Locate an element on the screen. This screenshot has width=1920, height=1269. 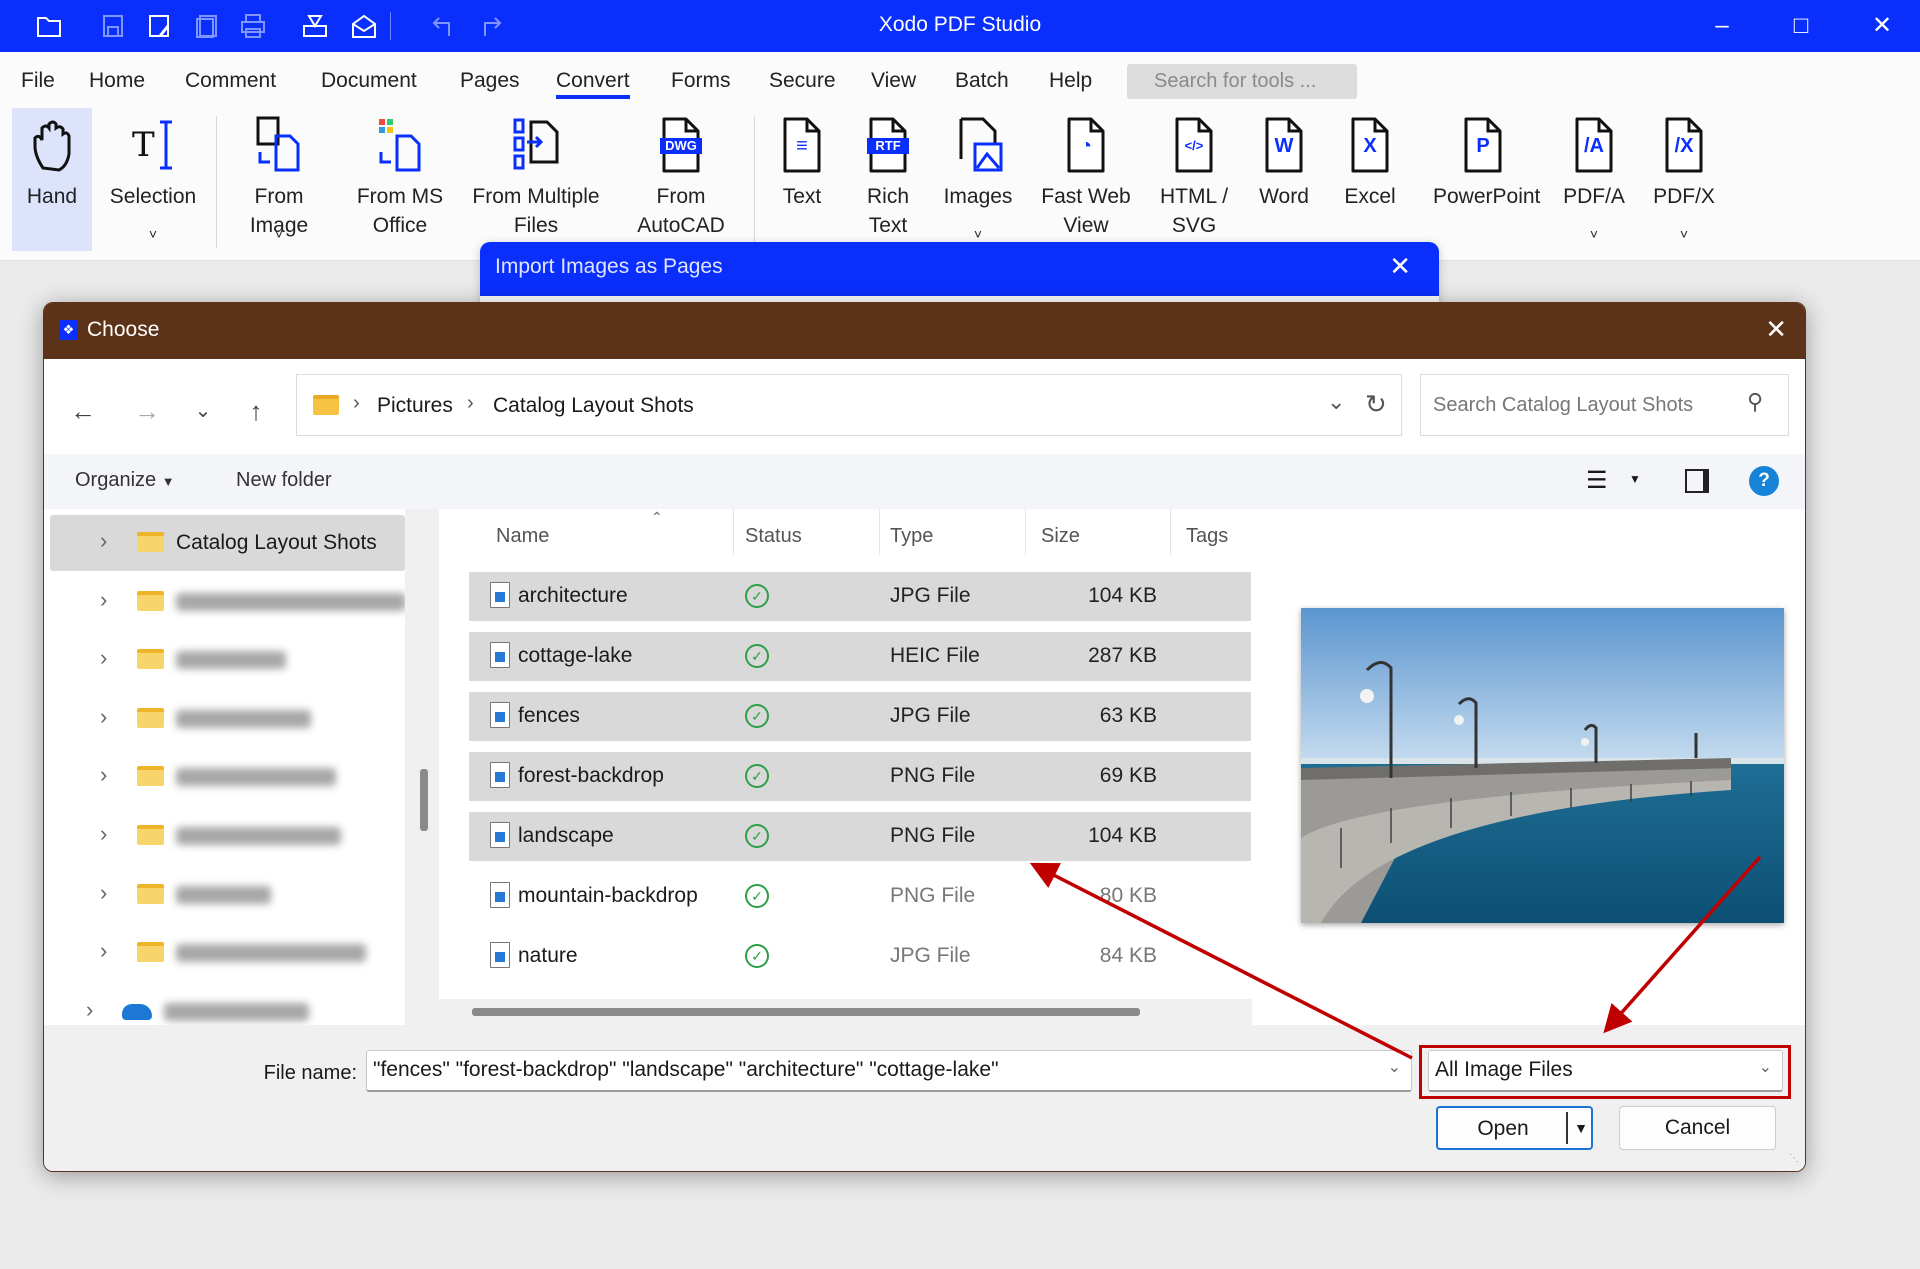
save-all-icon is located at coordinates (207, 26).